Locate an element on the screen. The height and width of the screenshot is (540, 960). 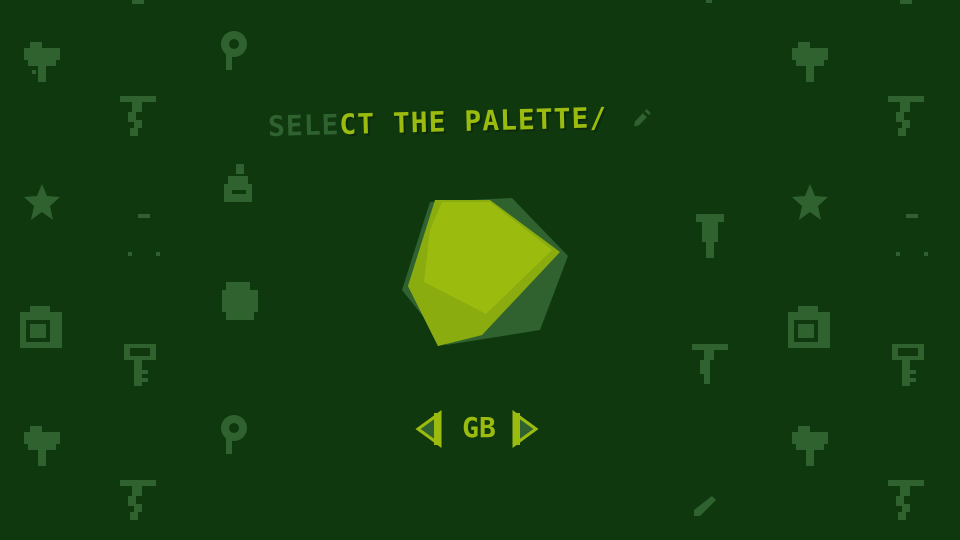
palette-name: GB is located at coordinates (479, 427).